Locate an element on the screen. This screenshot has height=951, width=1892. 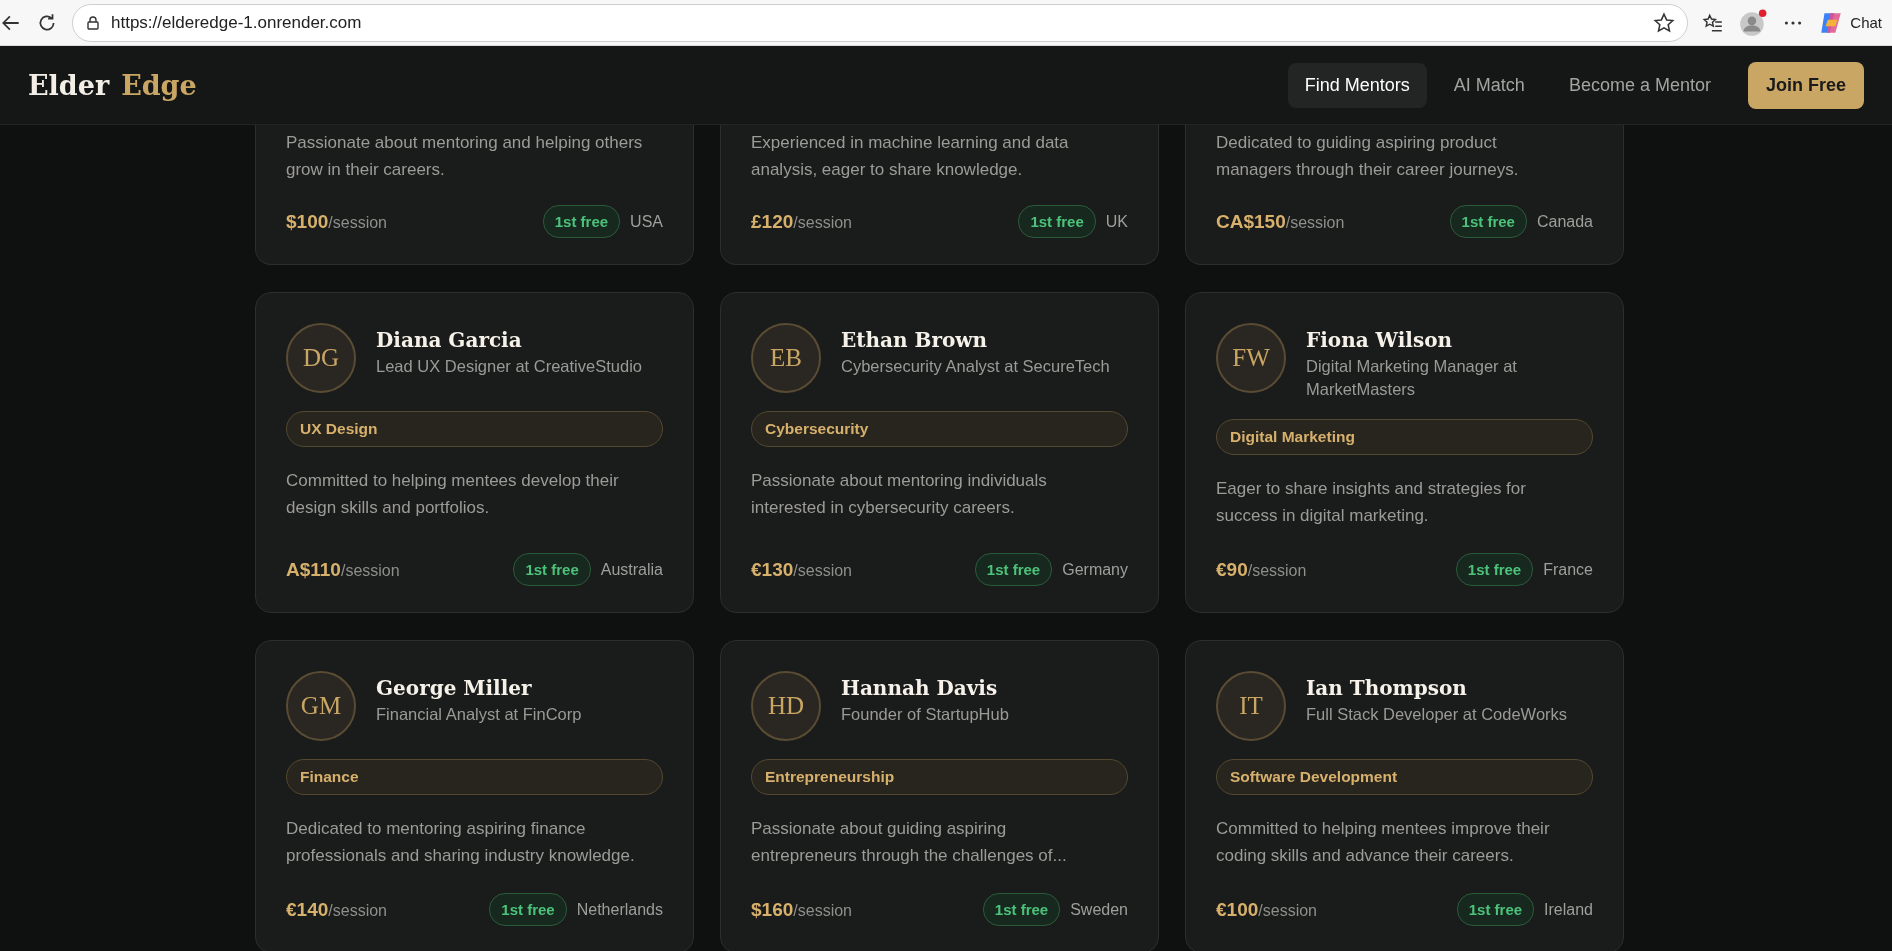
address-bar: https://elderedge-1.onrender.com is located at coordinates (880, 22).